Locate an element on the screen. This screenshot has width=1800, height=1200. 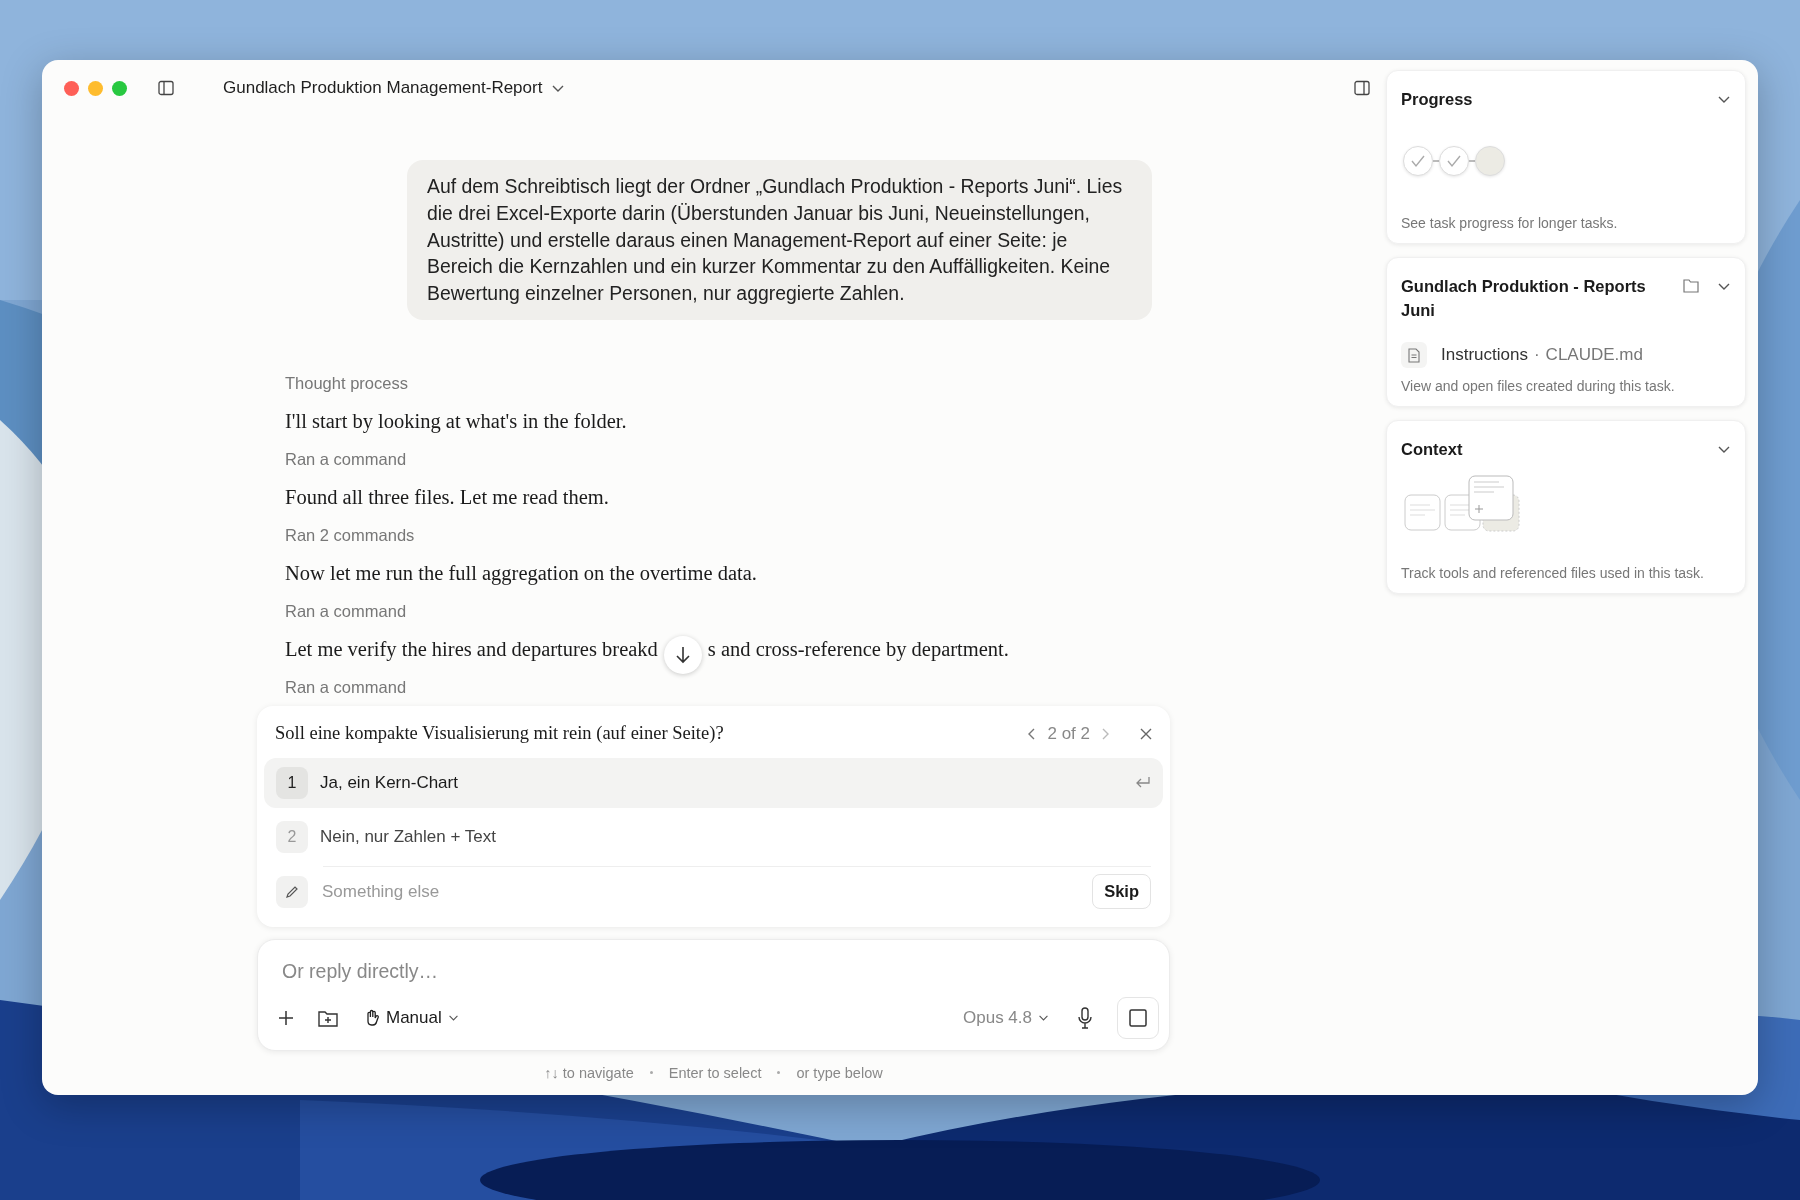
card-caption: See task progress for longer tasks. is located at coordinates (1510, 223).